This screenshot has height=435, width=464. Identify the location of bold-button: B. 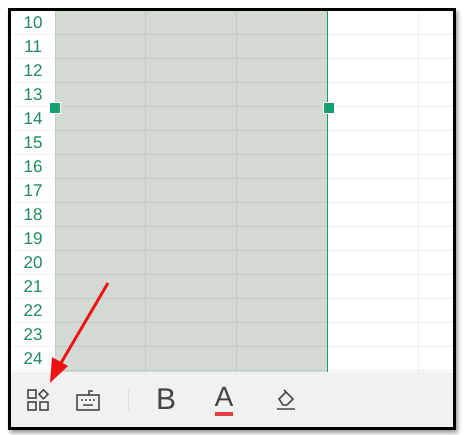
(166, 399).